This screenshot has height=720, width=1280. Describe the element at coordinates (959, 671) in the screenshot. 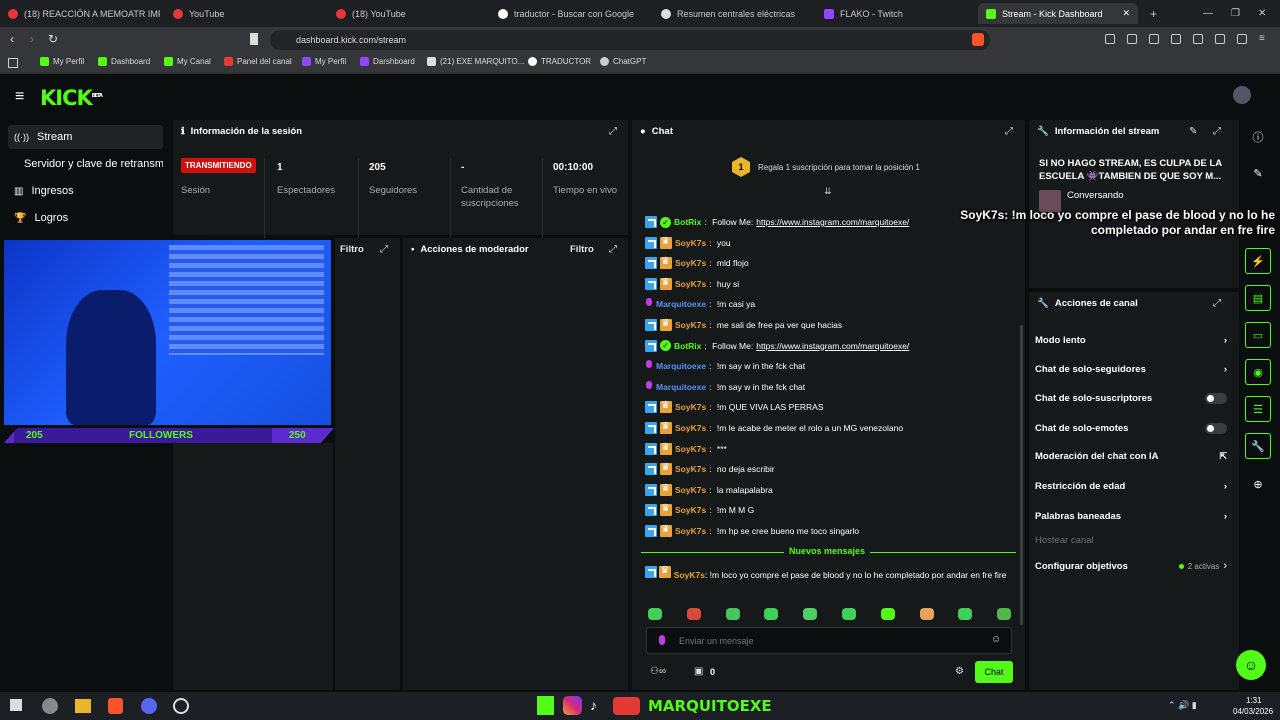

I see `settings-gear-icon: ⚙` at that location.